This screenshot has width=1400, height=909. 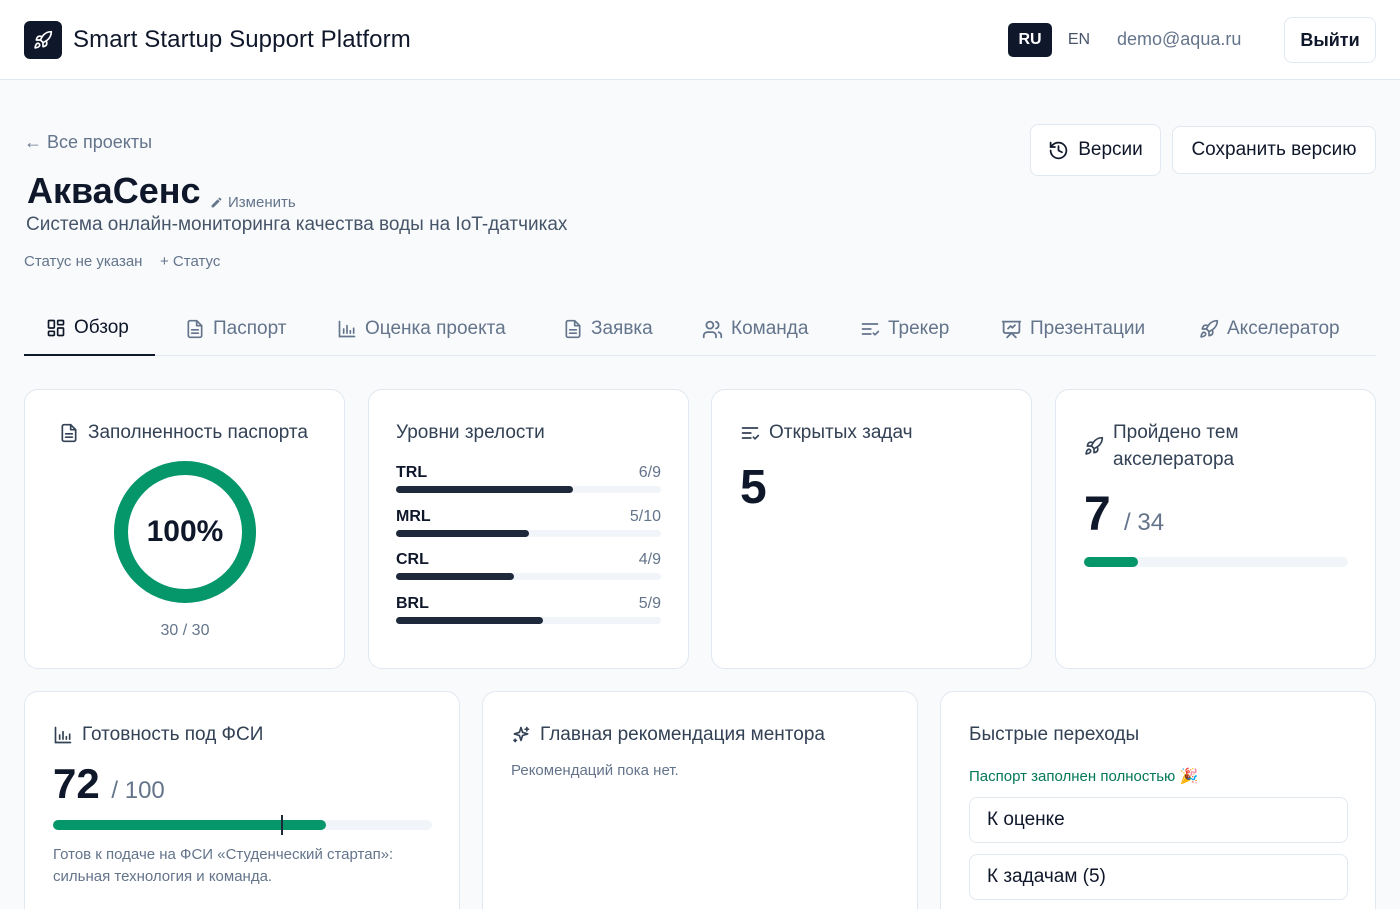 I want to click on readiness-card-title: Готовность под ФСИ, so click(x=173, y=734).